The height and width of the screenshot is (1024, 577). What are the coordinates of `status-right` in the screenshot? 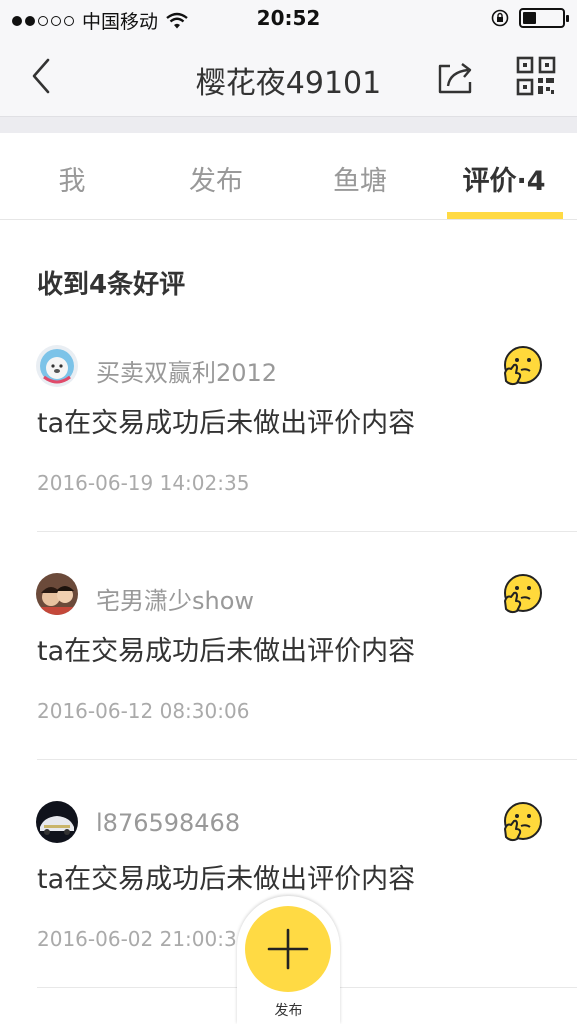 It's located at (530, 18).